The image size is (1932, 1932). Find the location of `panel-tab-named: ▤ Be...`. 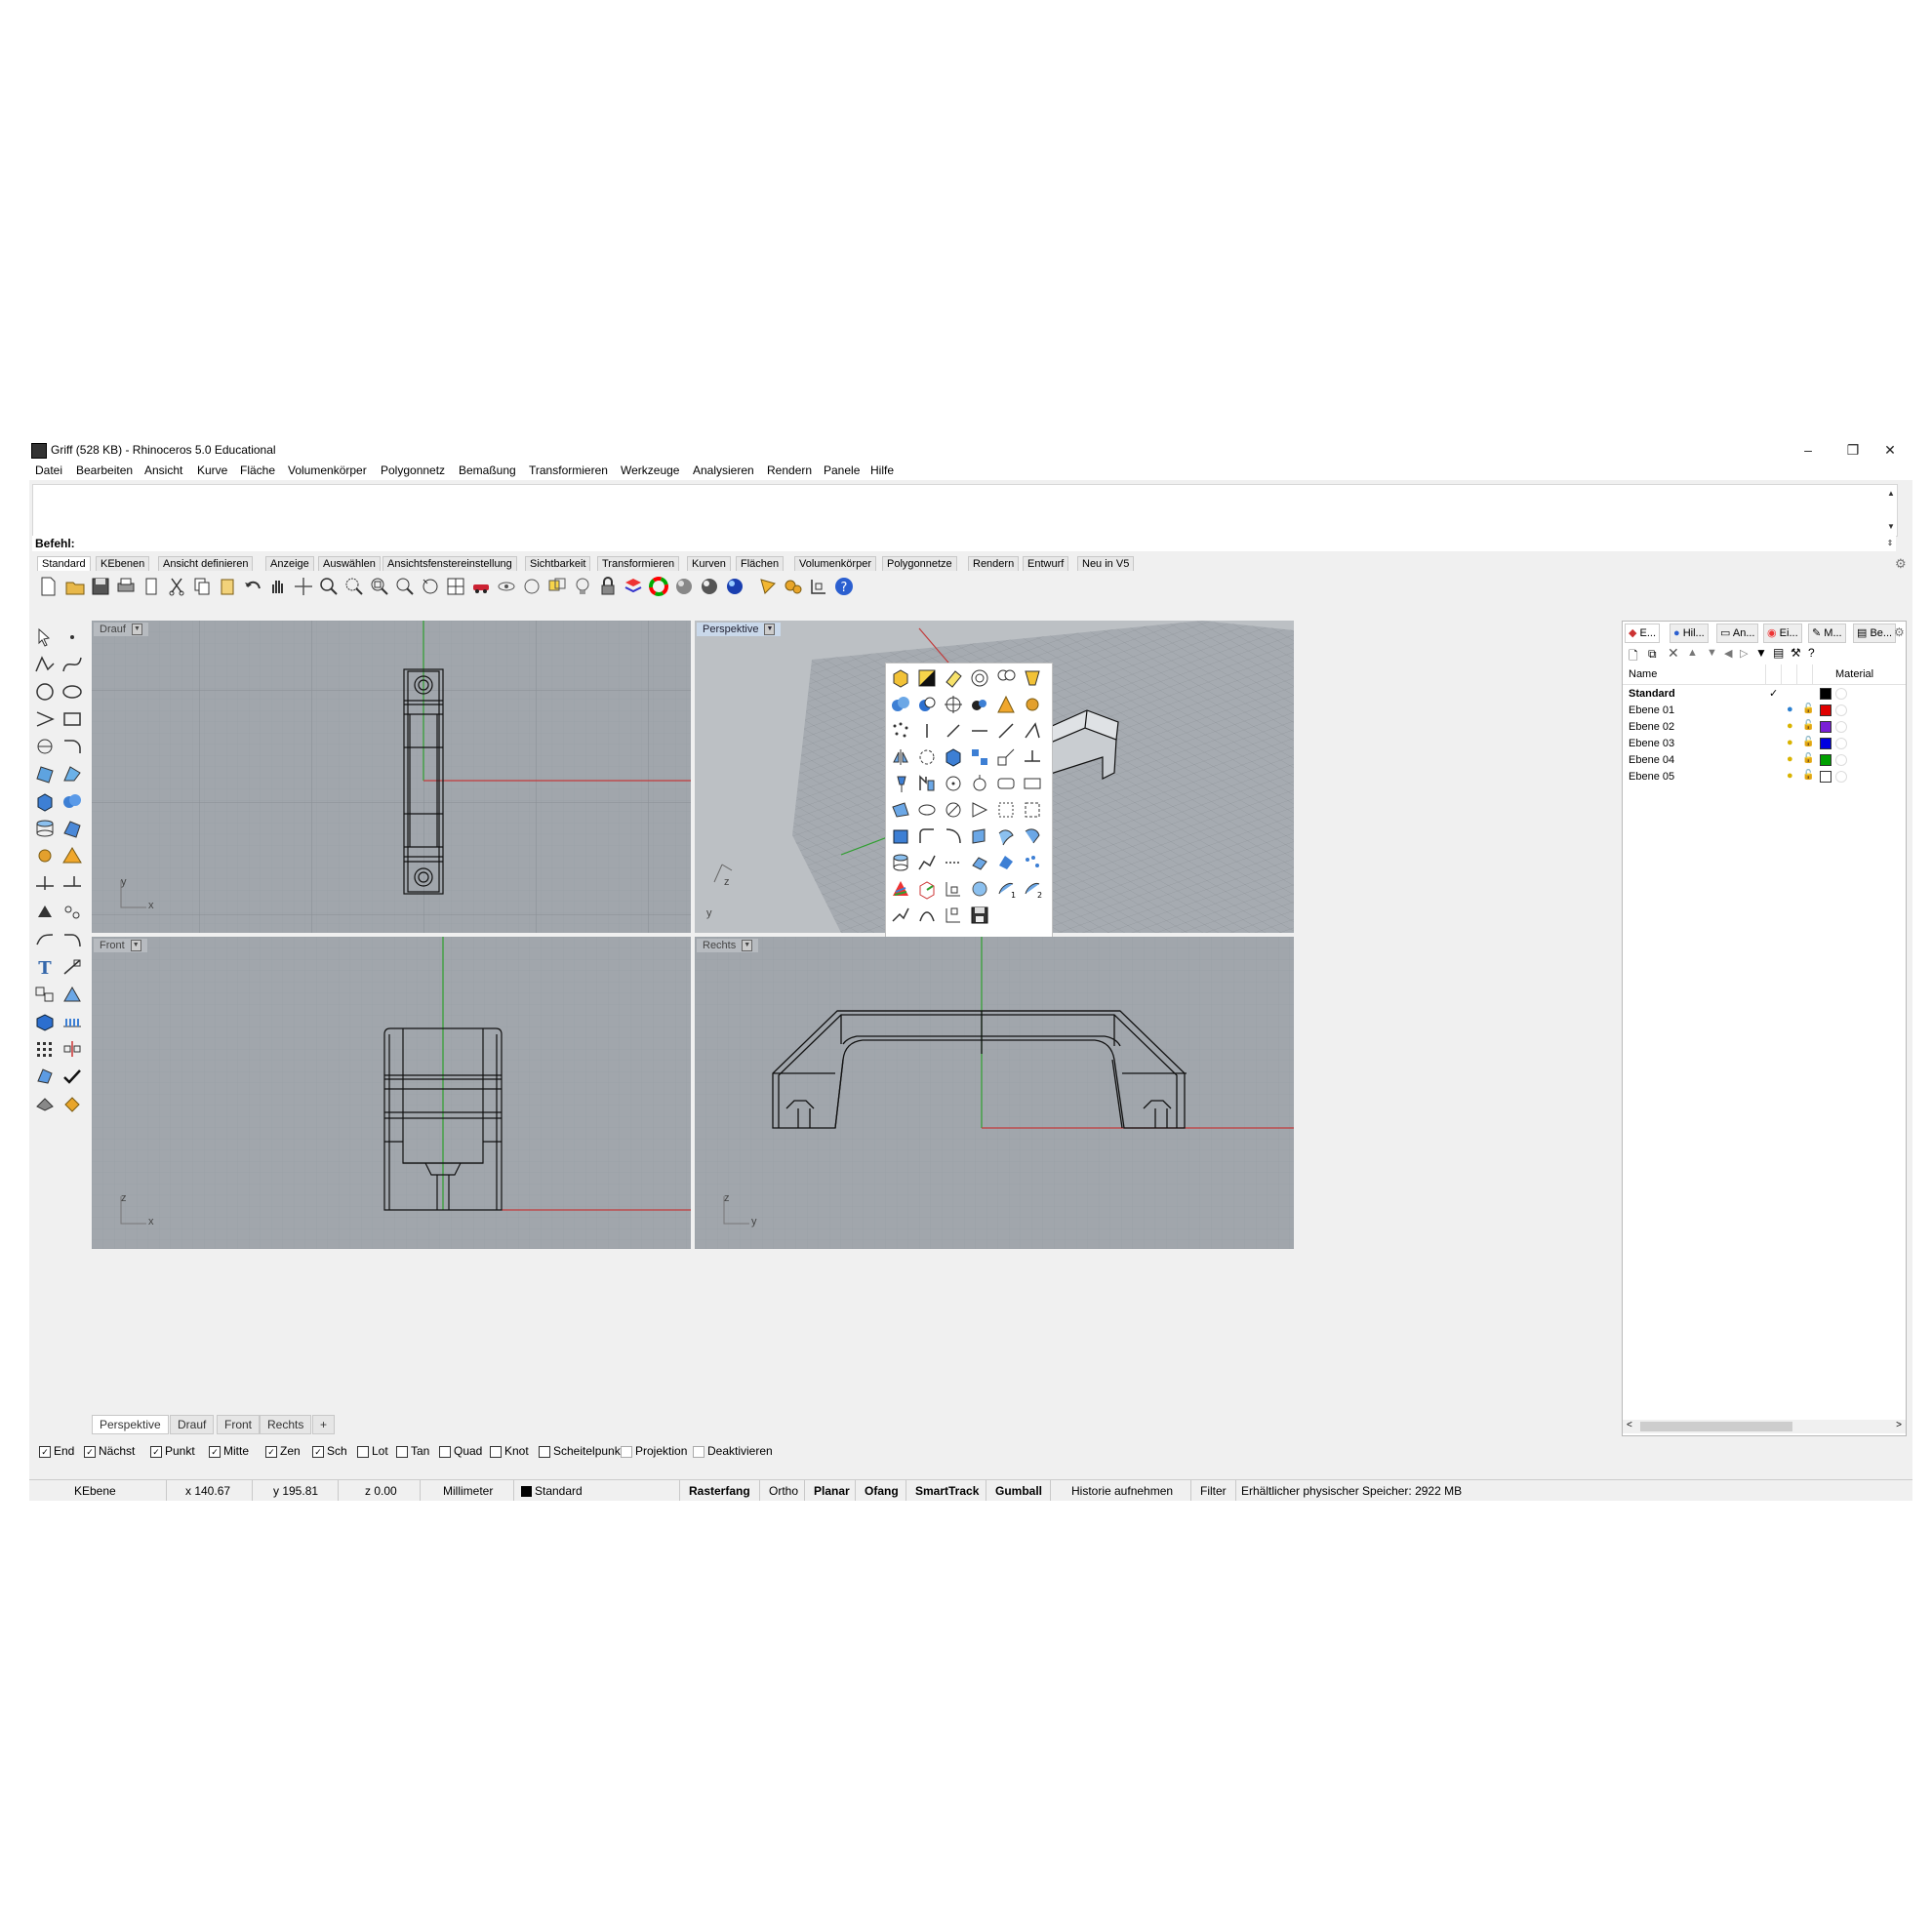

panel-tab-named: ▤ Be... is located at coordinates (1875, 633).